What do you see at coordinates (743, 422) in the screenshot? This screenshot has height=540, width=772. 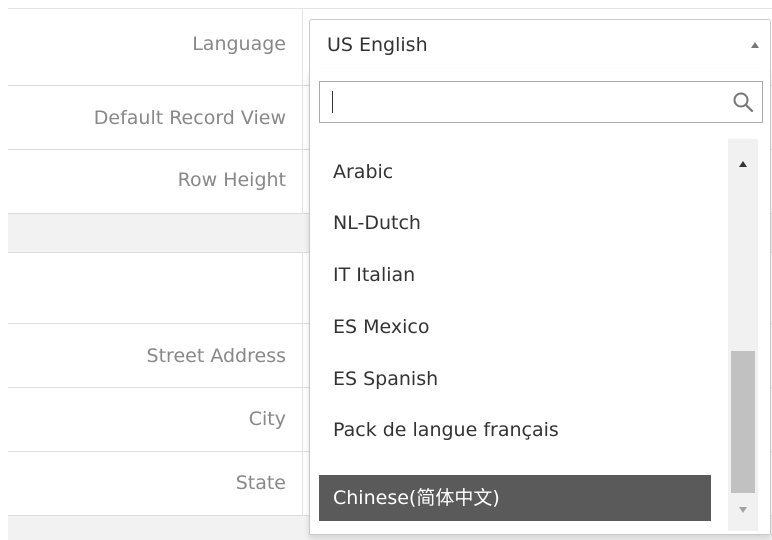 I see `scrollbar-thumb` at bounding box center [743, 422].